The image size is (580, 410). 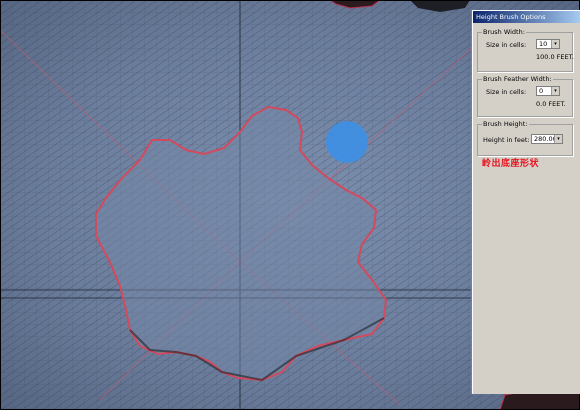 I want to click on brush-feather-width-readout: 0.0 FEET., so click(x=551, y=104).